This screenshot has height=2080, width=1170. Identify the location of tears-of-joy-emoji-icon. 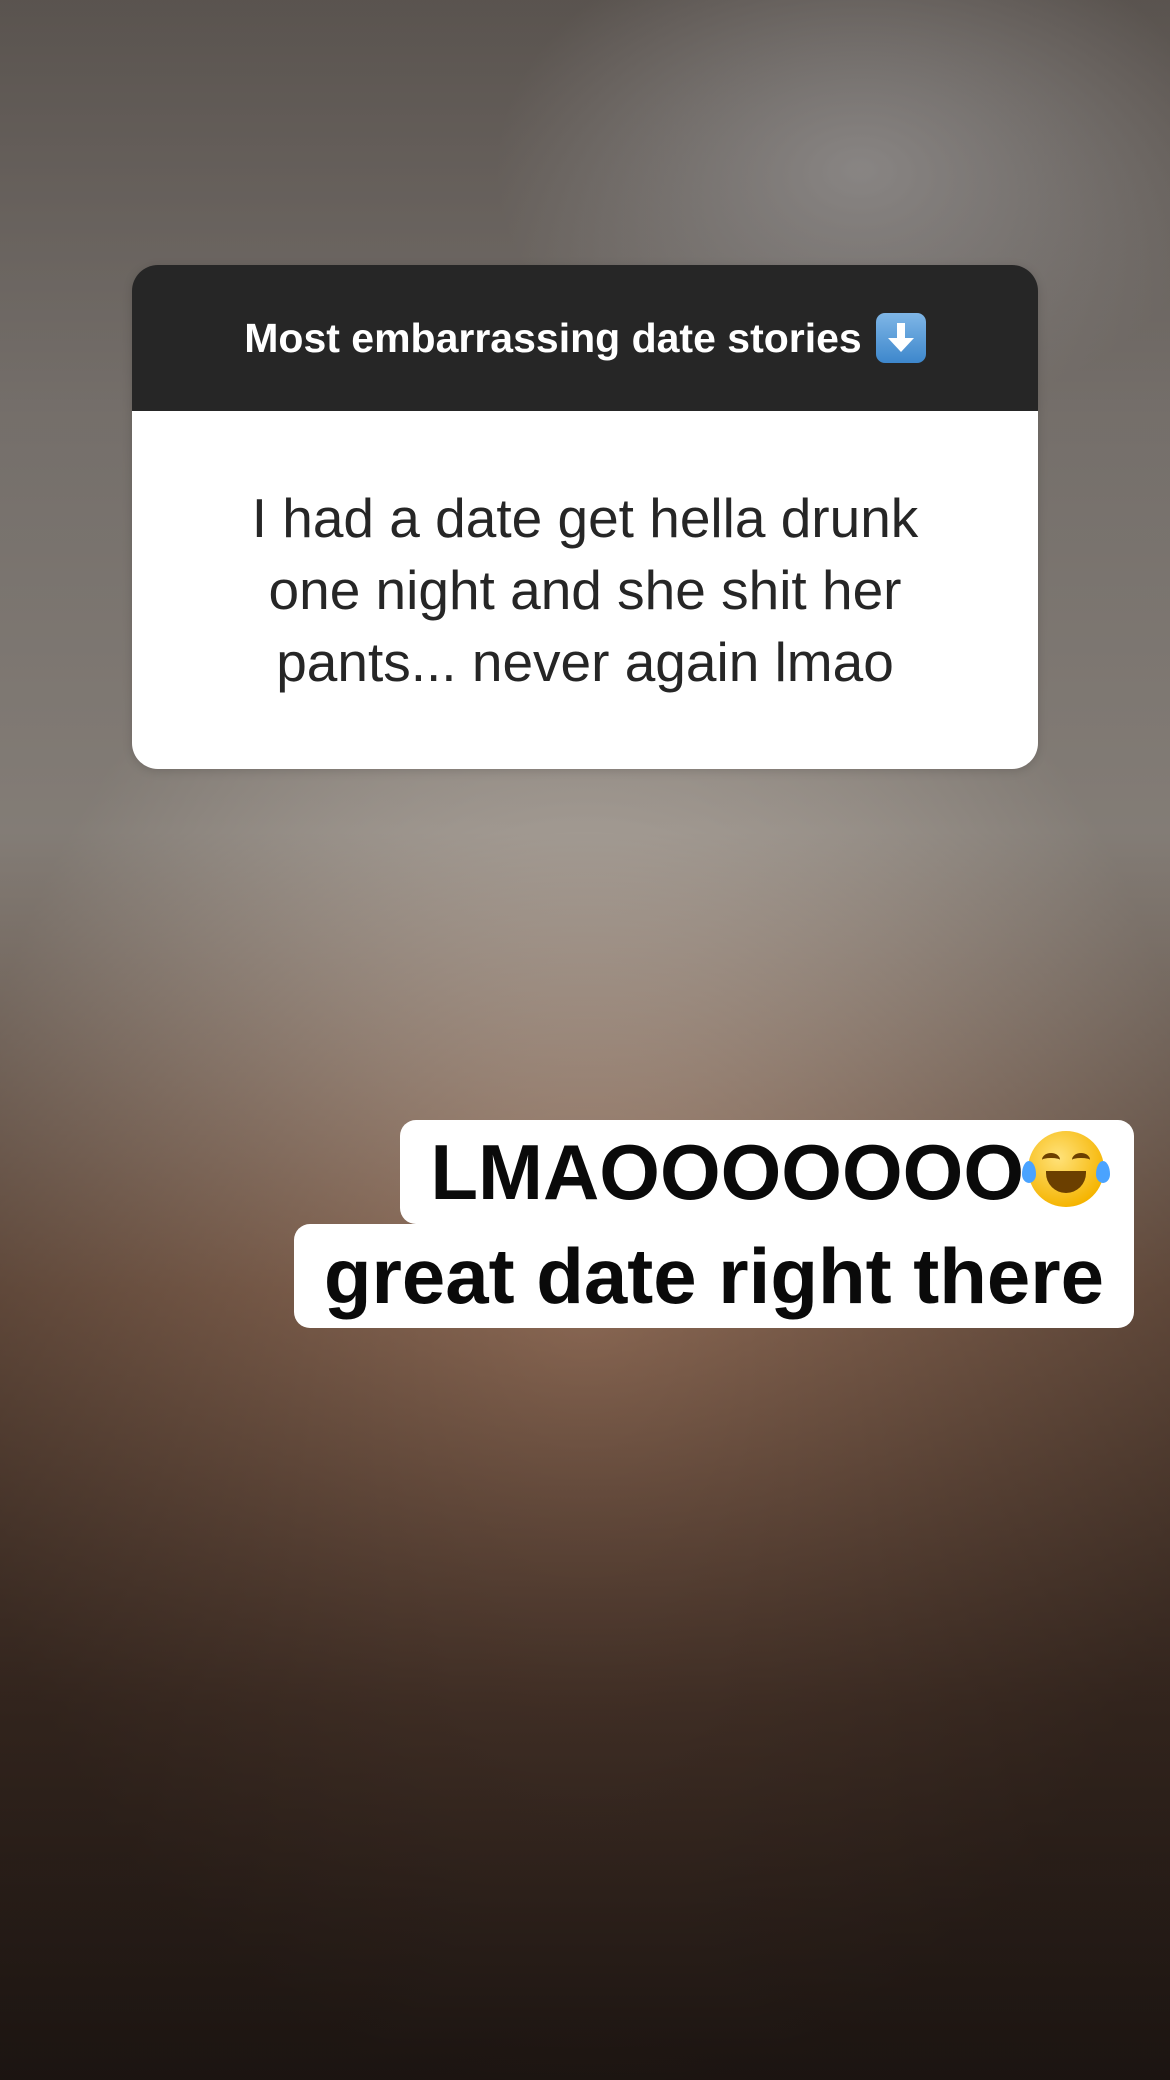
(1066, 1169).